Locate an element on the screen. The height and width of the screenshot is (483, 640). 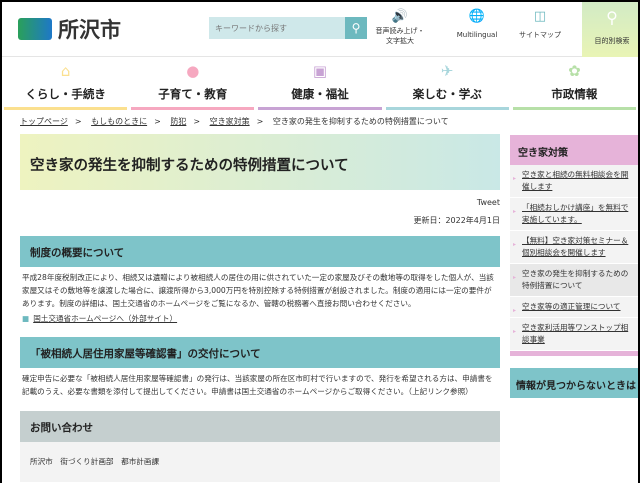
section-heading: 「被相続人居住用家屋等確認書」の交付について is located at coordinates (260, 352).